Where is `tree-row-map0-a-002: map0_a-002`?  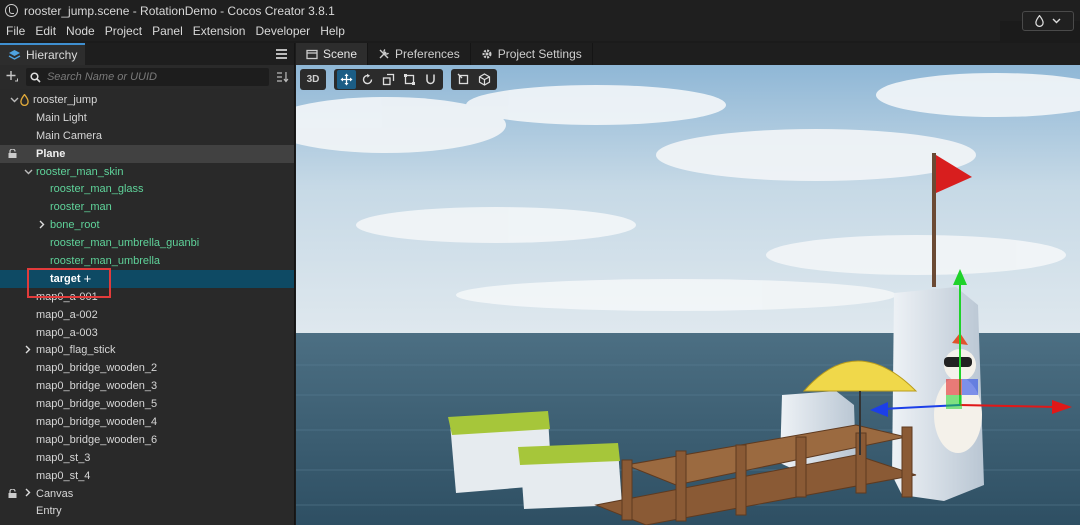
tree-row-map0-a-002: map0_a-002 is located at coordinates (147, 315).